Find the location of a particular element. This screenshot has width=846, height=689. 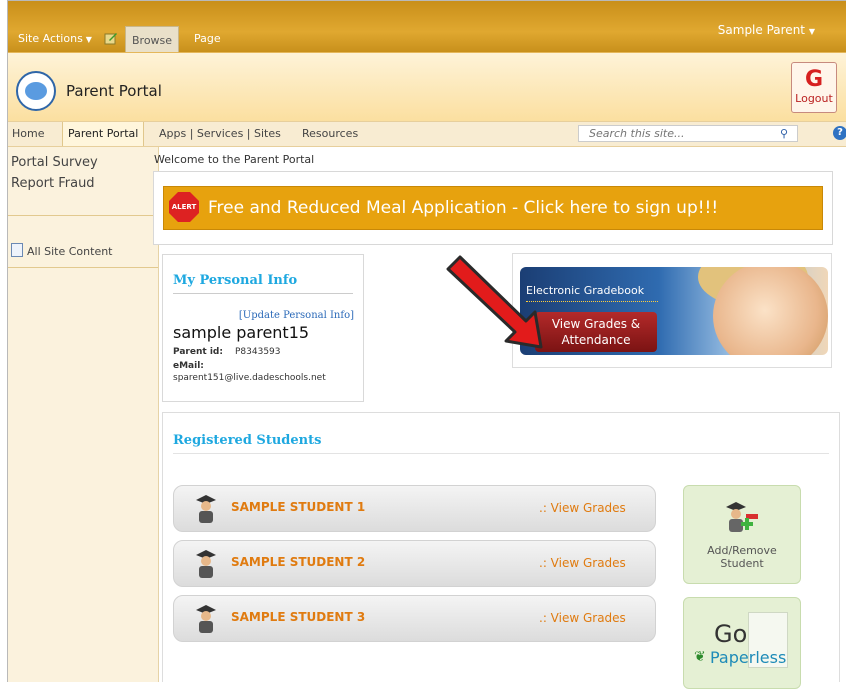

email-label: eMail: is located at coordinates (188, 366).